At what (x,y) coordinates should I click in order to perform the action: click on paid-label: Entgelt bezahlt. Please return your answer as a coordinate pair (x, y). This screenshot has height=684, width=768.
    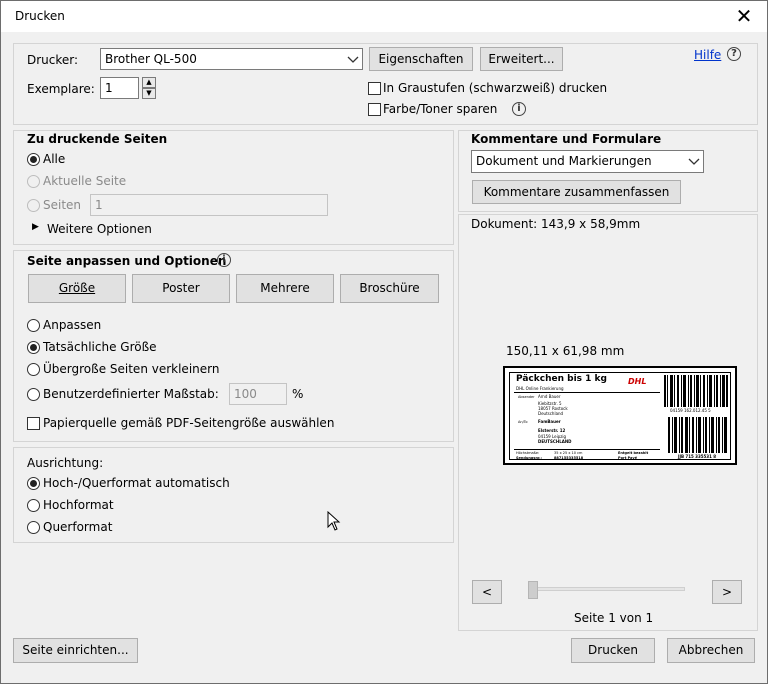
    Looking at the image, I should click on (633, 453).